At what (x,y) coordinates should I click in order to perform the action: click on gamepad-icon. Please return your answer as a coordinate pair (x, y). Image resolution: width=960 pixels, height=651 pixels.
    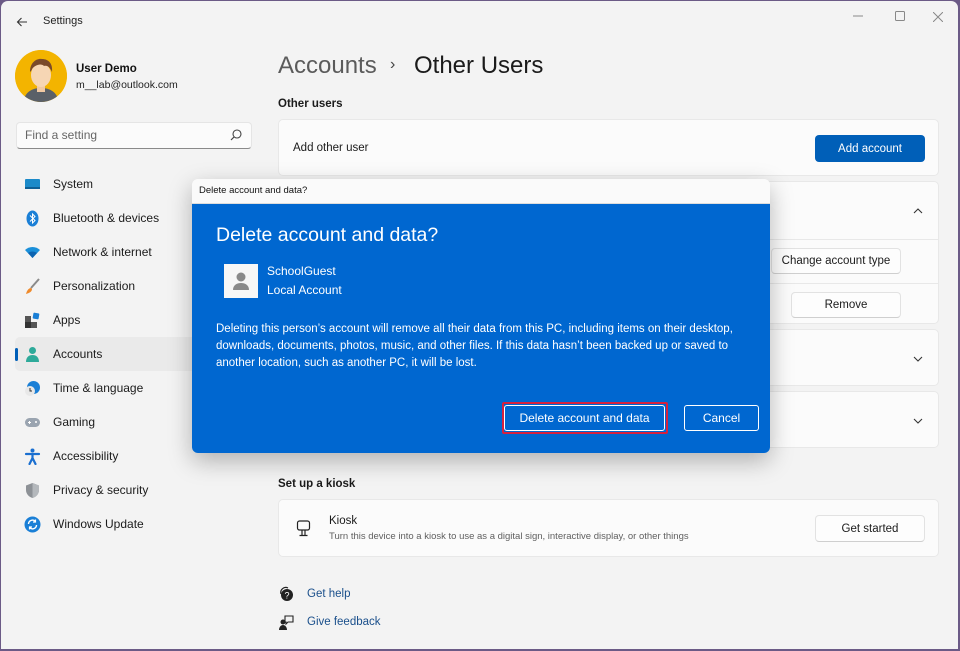
    Looking at the image, I should click on (32, 422).